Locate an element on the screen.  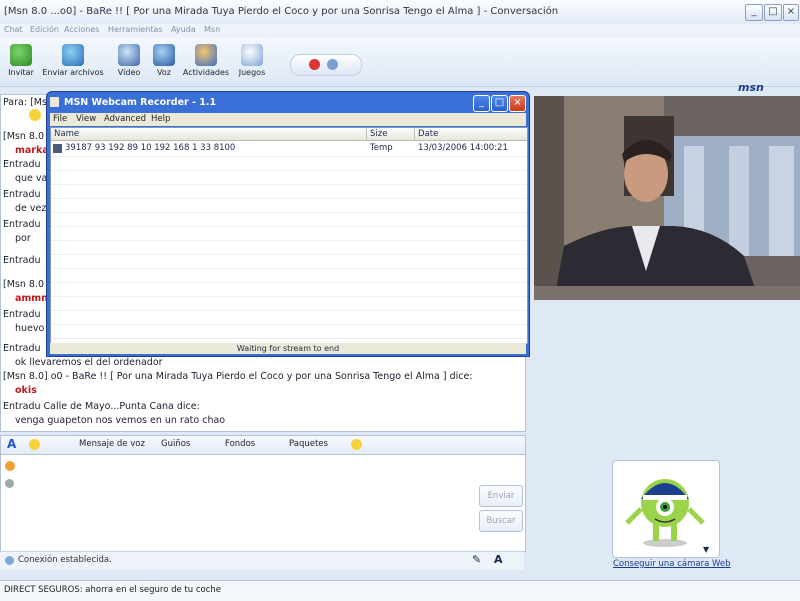
voice-button: Voz is located at coordinates (164, 58).